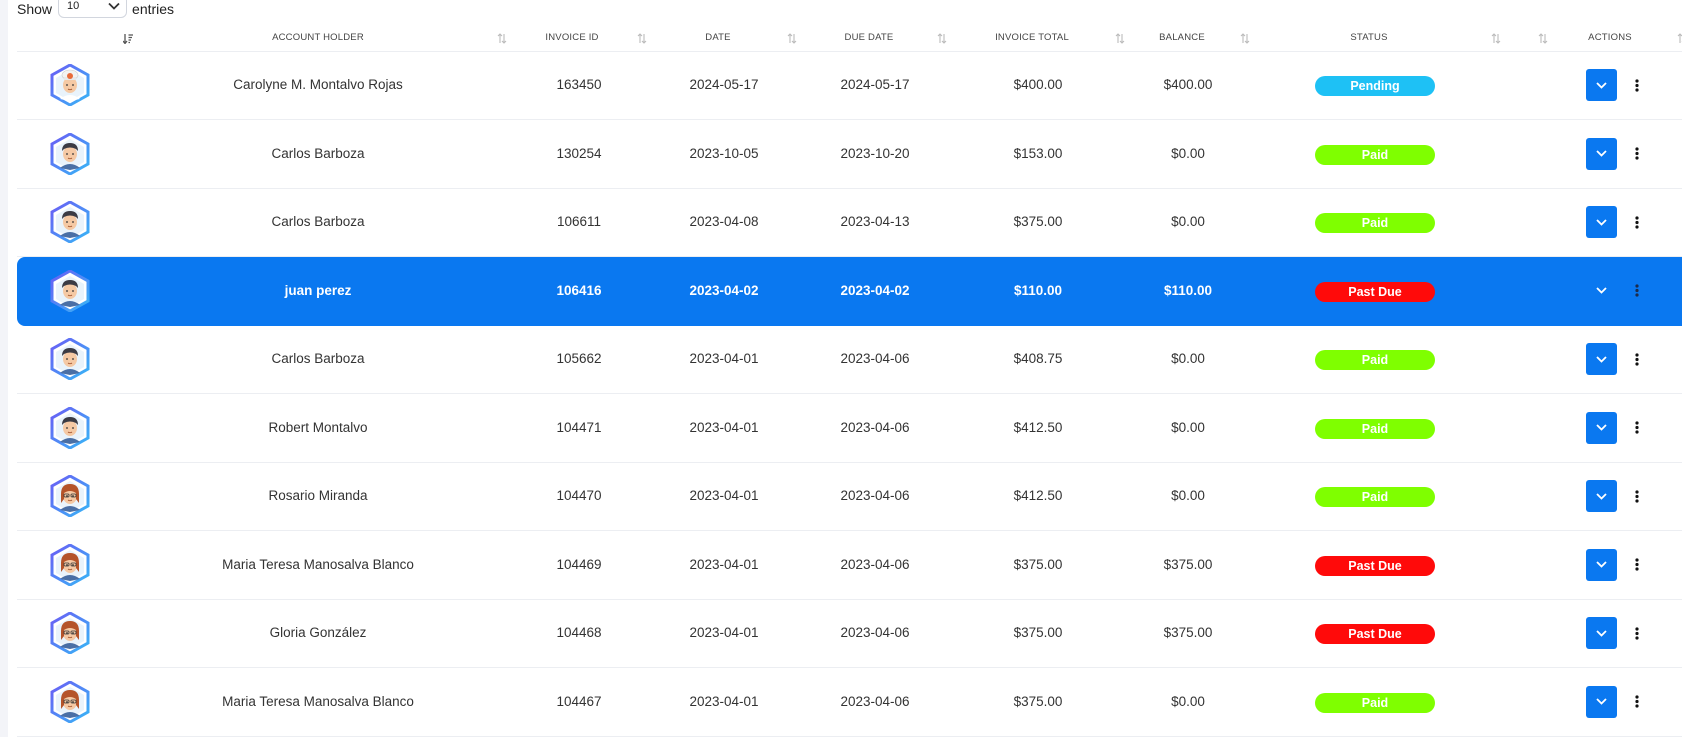  I want to click on column-header-status: STATUS, so click(1368, 39).